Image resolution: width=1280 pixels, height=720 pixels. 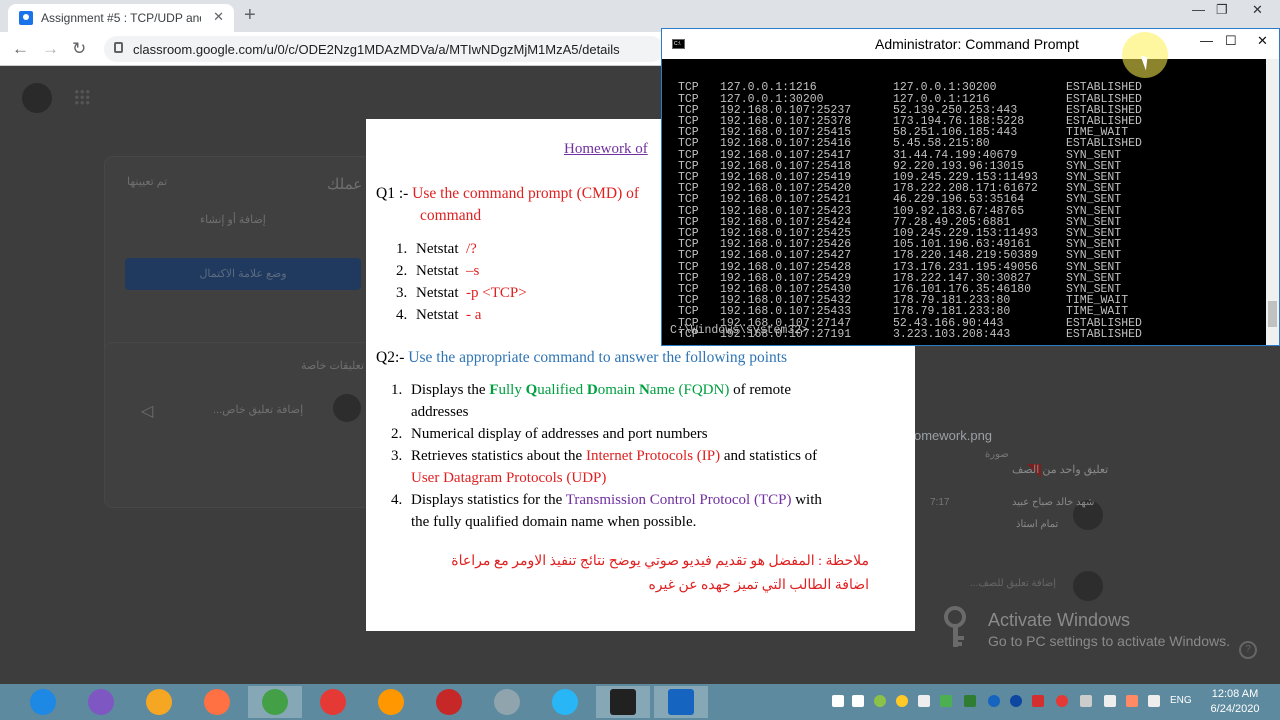 What do you see at coordinates (1110, 701) in the screenshot?
I see `network-icon` at bounding box center [1110, 701].